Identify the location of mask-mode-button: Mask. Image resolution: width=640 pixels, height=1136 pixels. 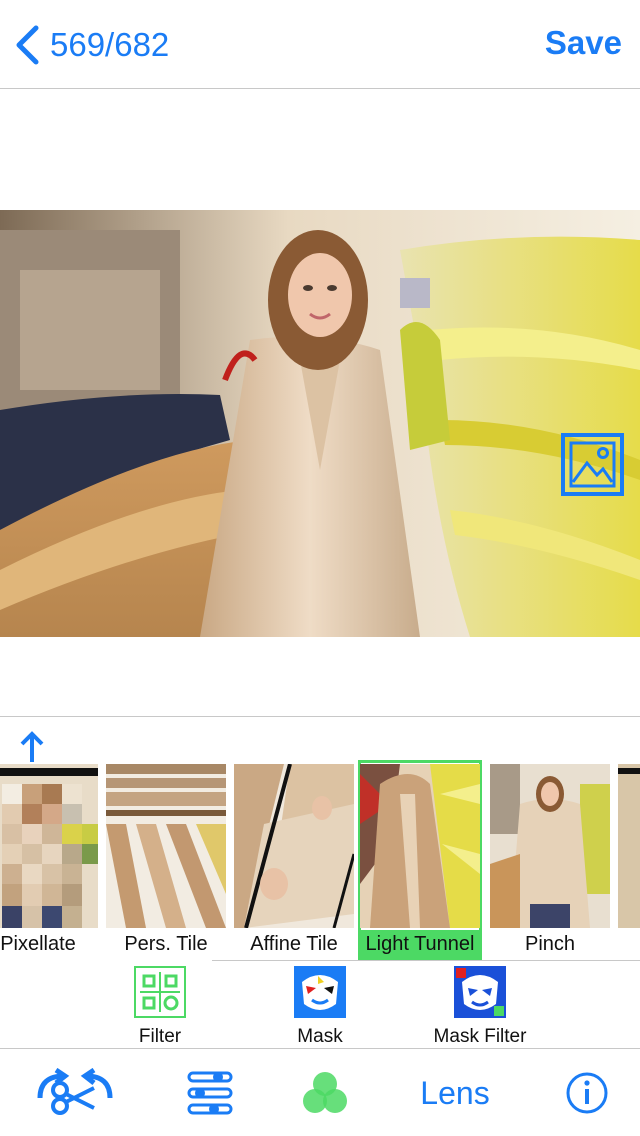
(320, 1006).